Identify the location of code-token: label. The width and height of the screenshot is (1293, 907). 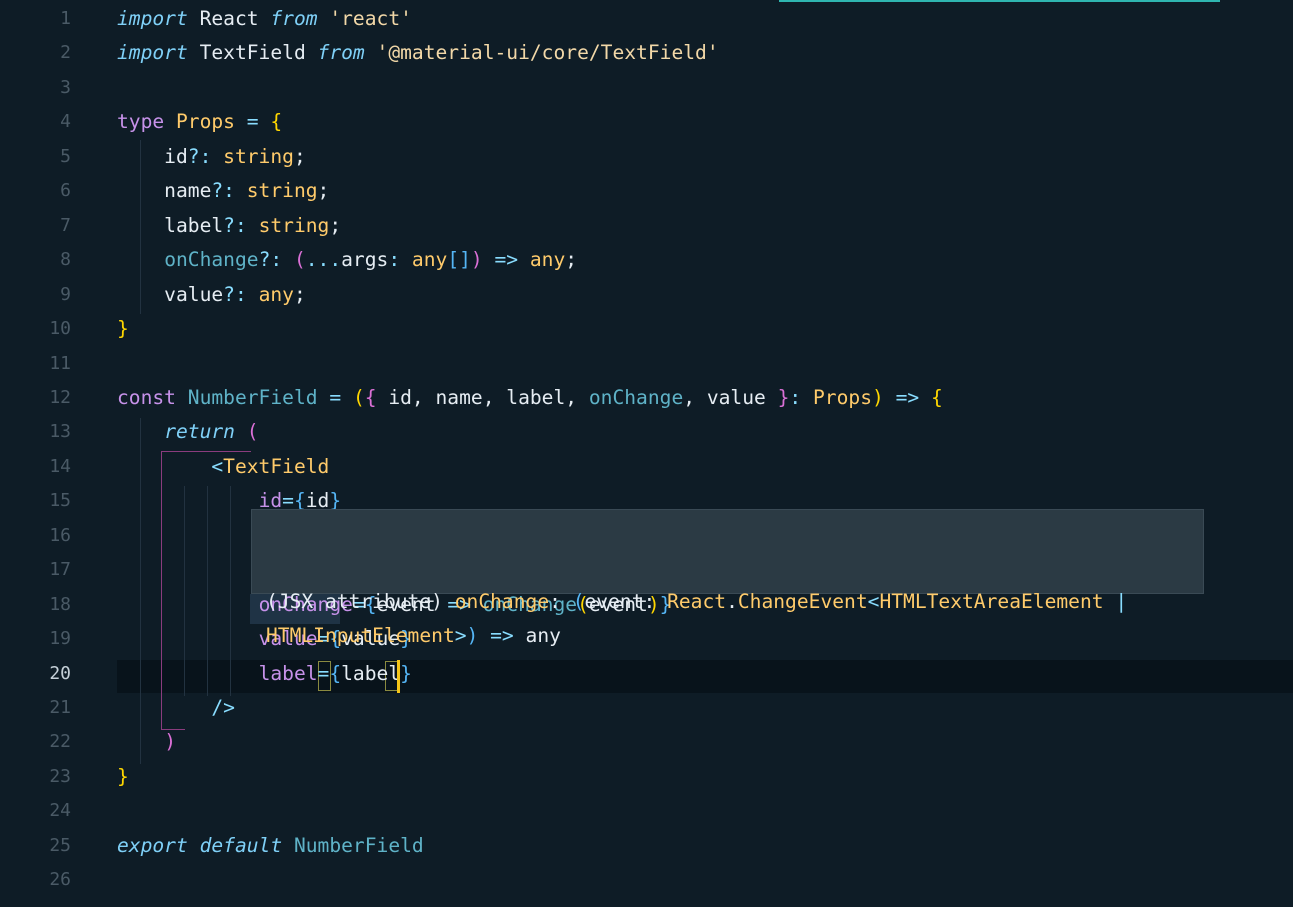
(170, 225).